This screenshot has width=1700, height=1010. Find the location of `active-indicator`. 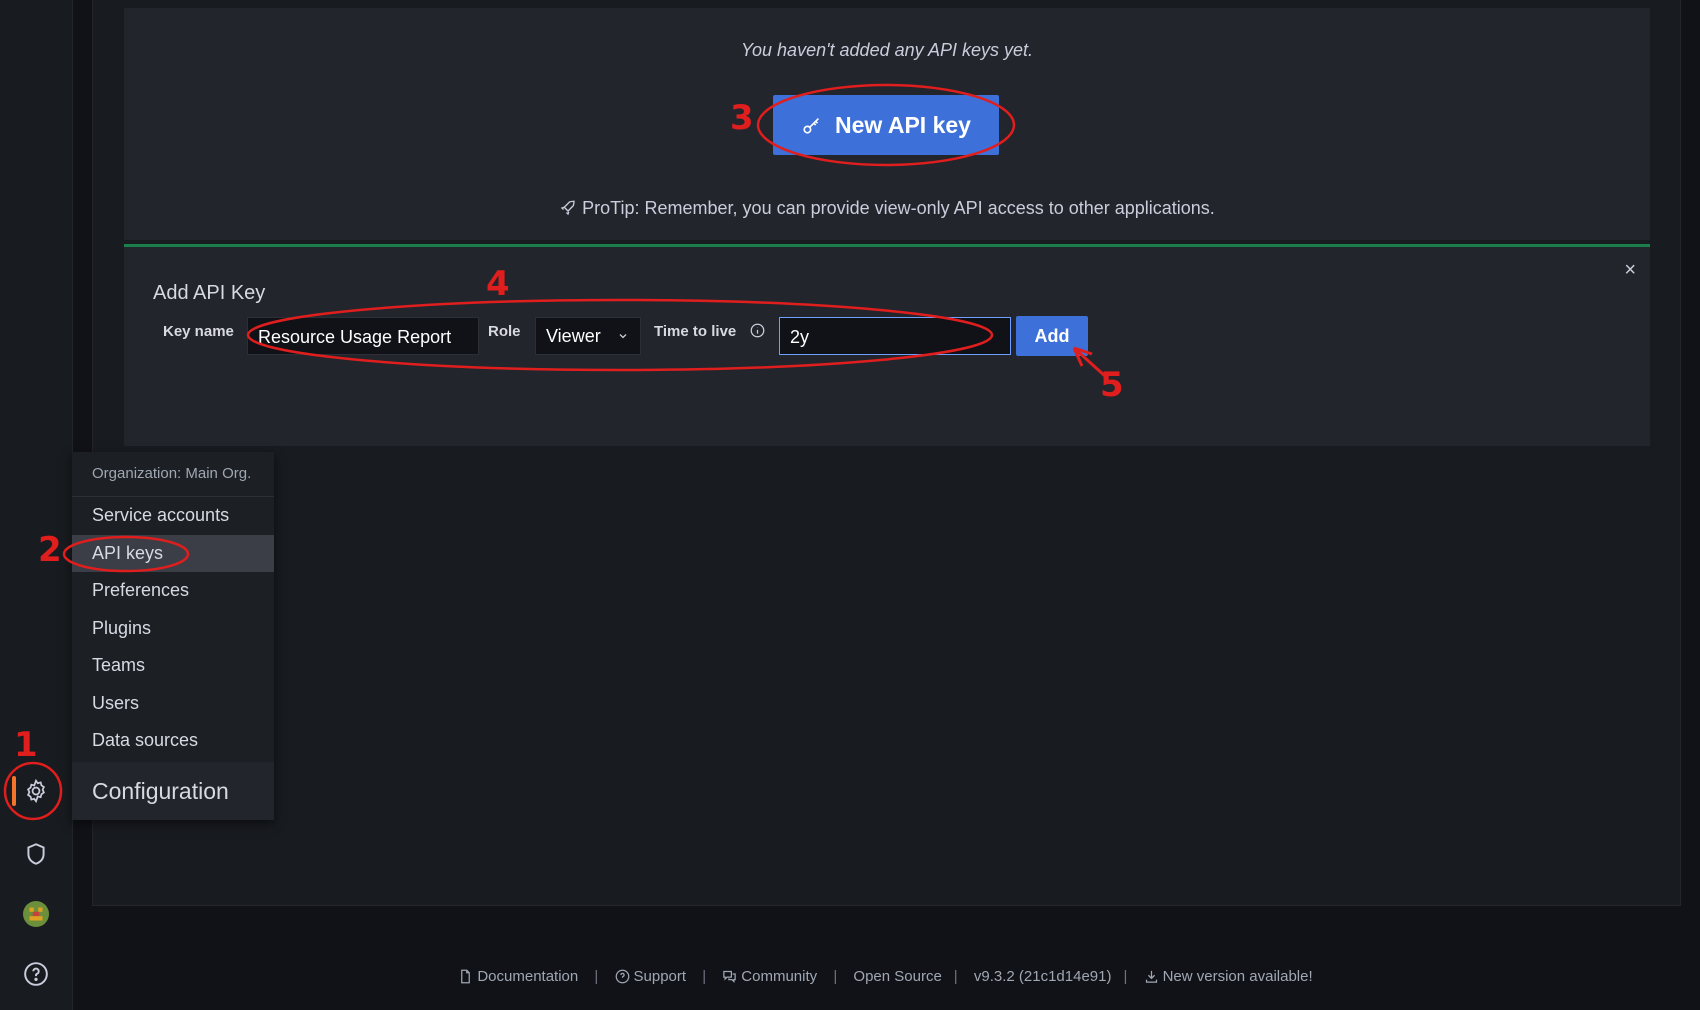

active-indicator is located at coordinates (14, 791).